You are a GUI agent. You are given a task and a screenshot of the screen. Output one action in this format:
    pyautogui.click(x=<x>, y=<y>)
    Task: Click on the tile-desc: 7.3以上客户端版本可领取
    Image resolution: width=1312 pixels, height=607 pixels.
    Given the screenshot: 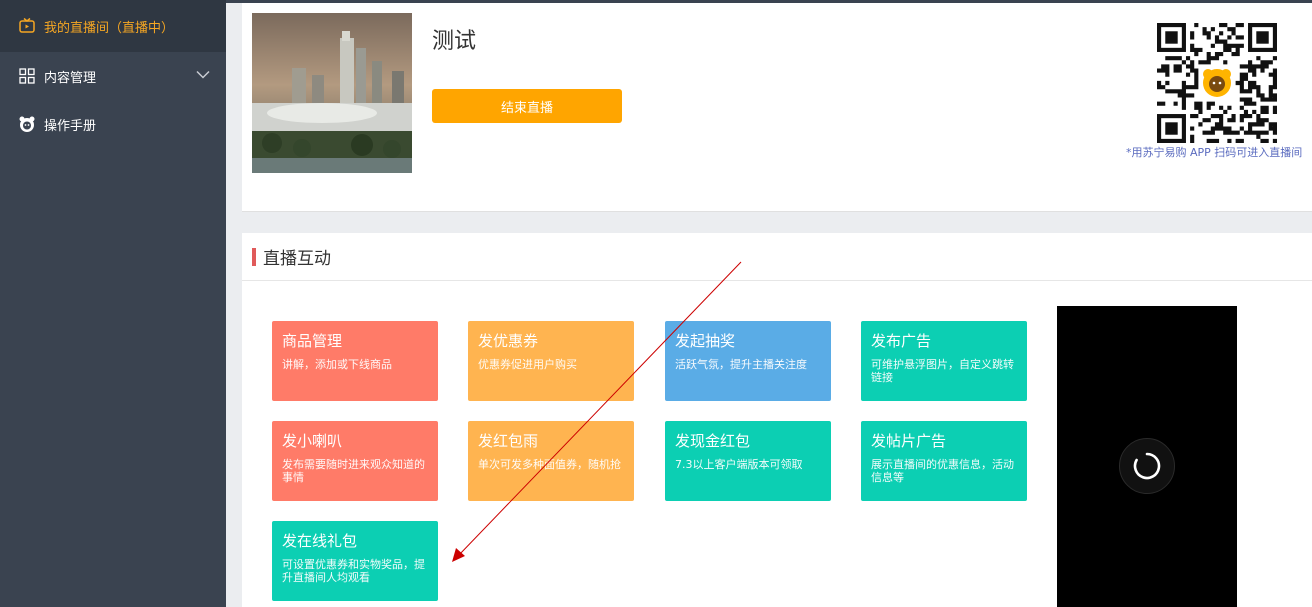 What is the action you would take?
    pyautogui.click(x=739, y=464)
    